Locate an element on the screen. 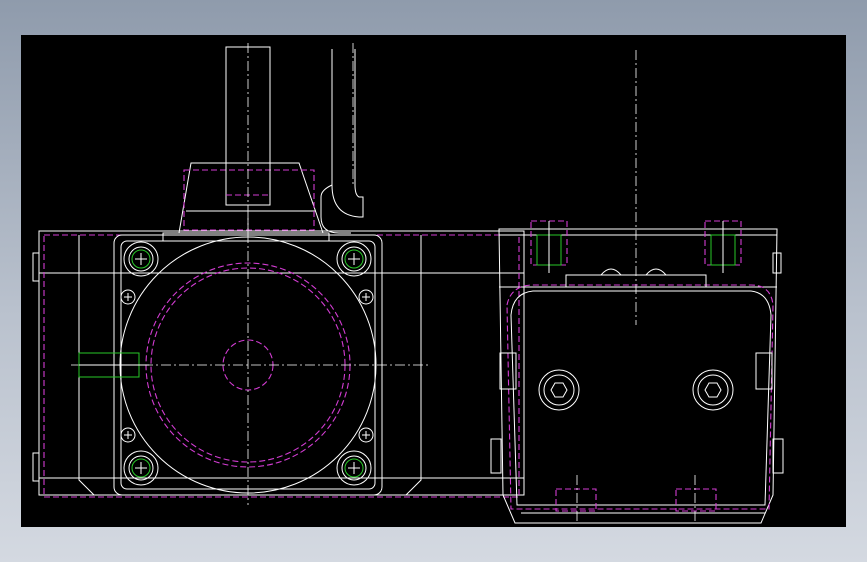  bolt-bottom-right is located at coordinates (354, 468).